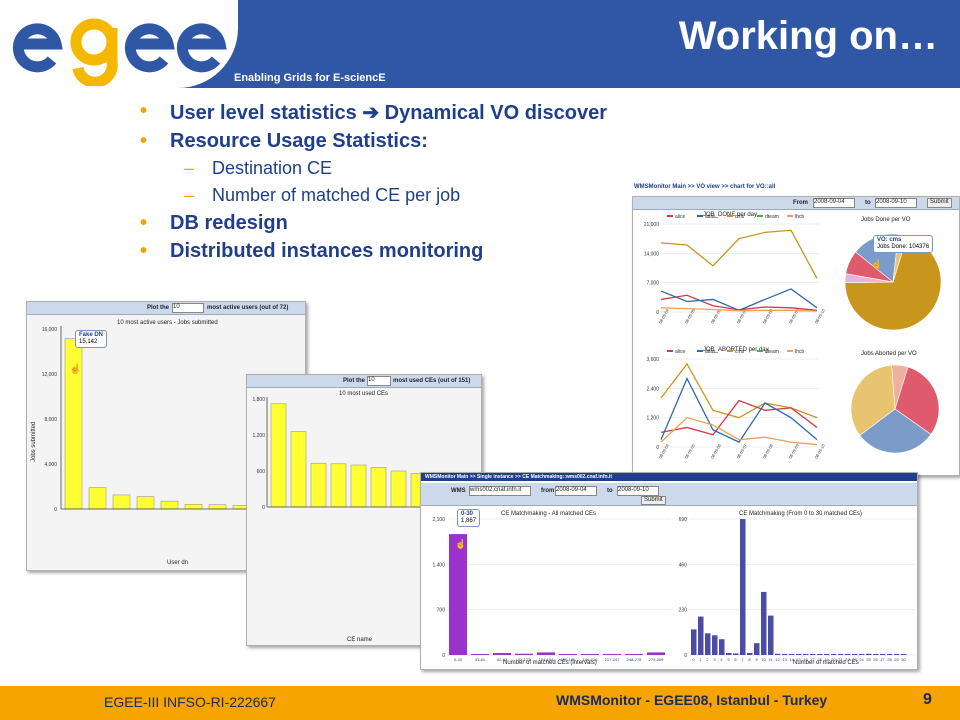 This screenshot has width=960, height=720. Describe the element at coordinates (467, 514) in the screenshot. I see `tooltip-range: 0-30` at that location.